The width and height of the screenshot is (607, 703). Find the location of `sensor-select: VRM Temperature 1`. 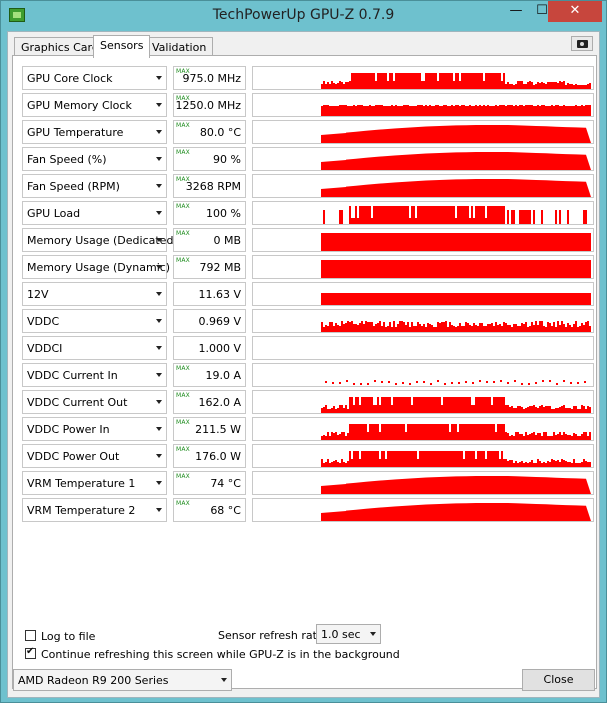

sensor-select: VRM Temperature 1 is located at coordinates (94, 483).